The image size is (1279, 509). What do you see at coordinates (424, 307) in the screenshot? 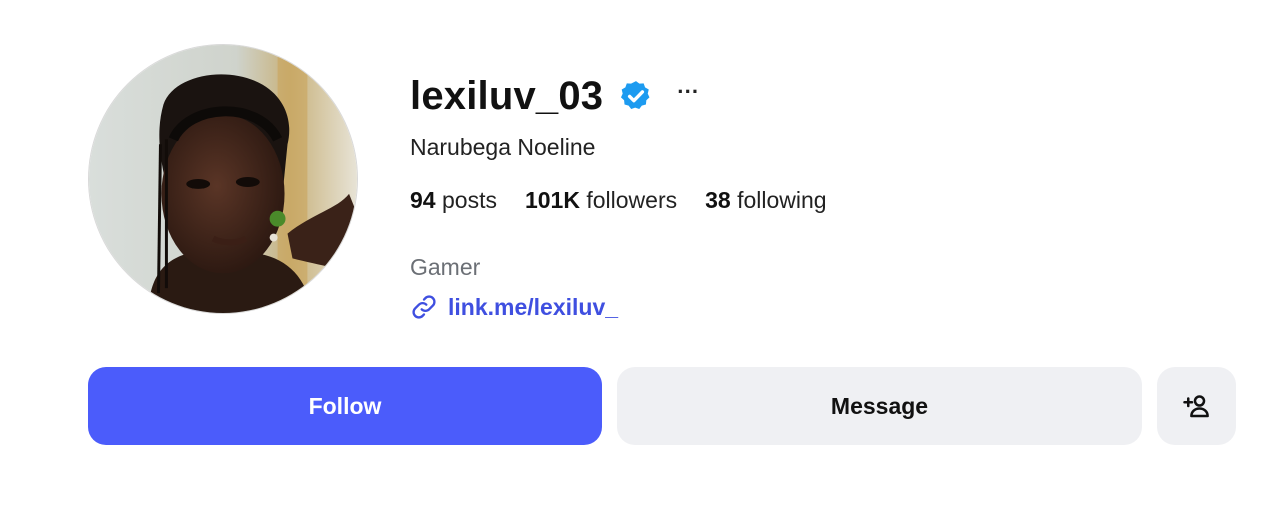
I see `link-icon` at bounding box center [424, 307].